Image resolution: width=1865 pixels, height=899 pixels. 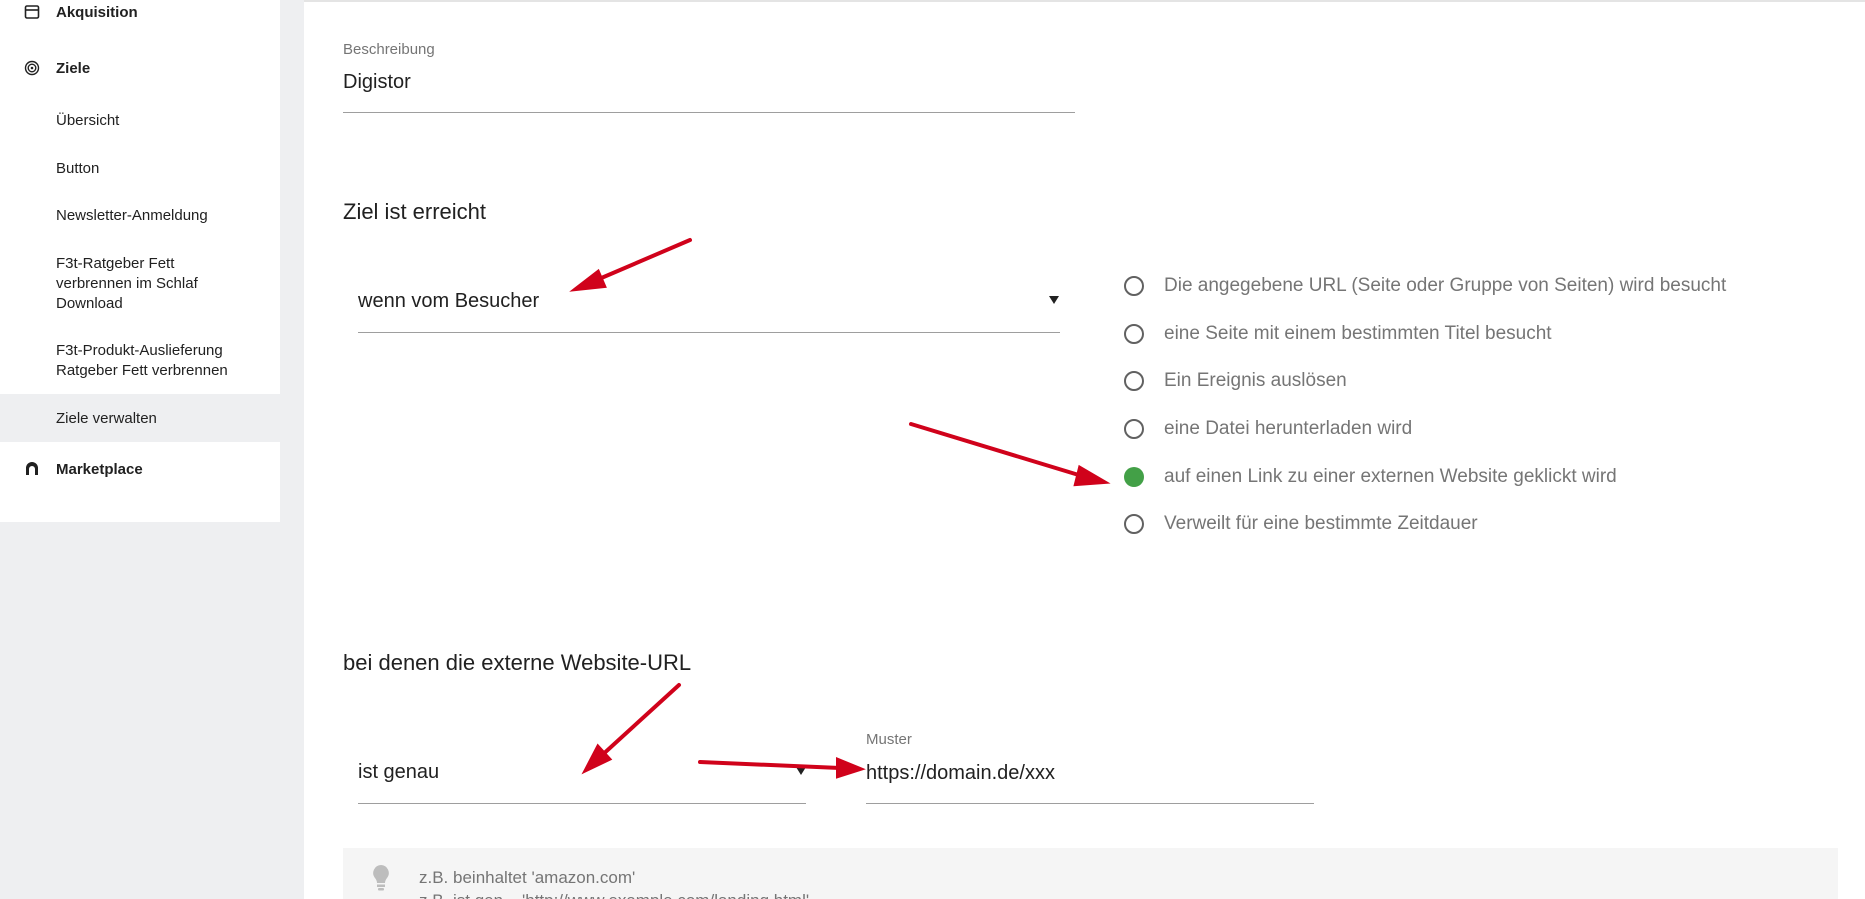 What do you see at coordinates (106, 419) in the screenshot?
I see `sidebar-item-ziele-verwalten: Ziele verwalten` at bounding box center [106, 419].